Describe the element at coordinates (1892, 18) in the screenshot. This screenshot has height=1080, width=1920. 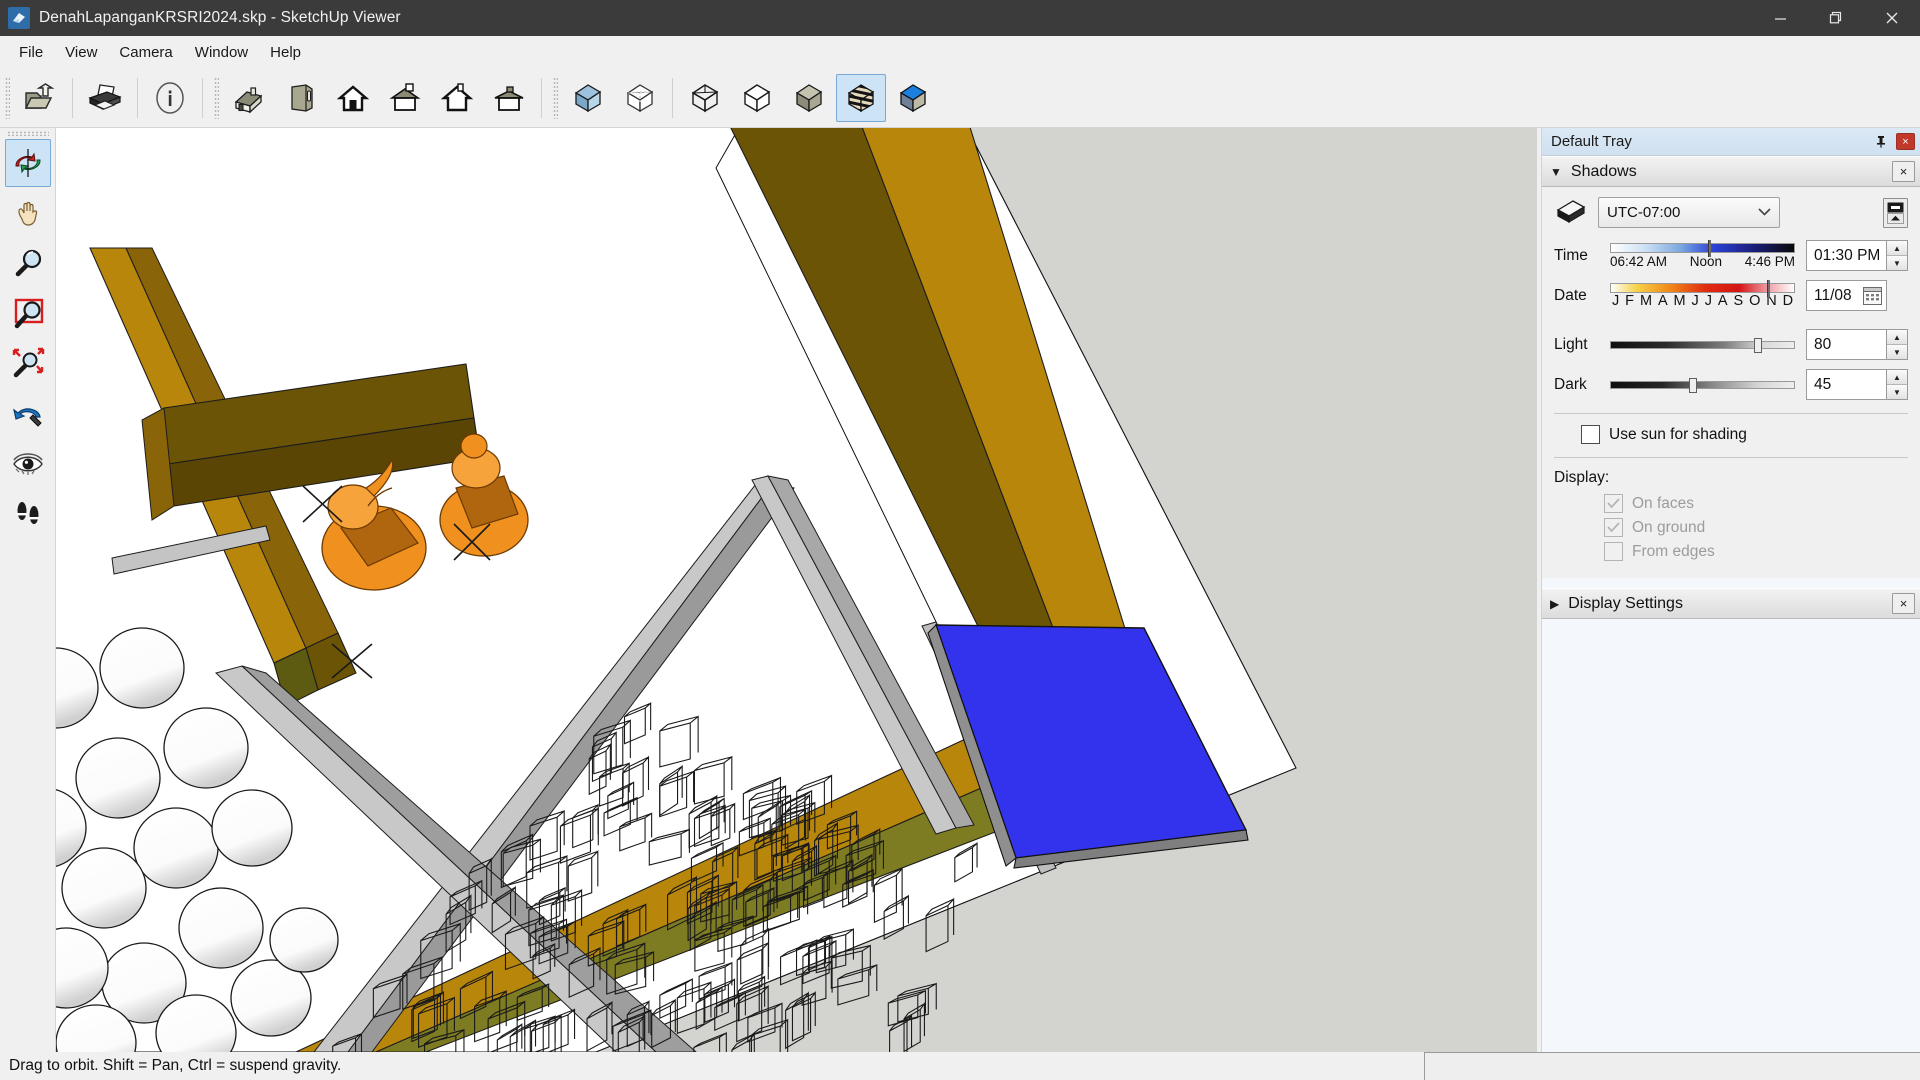
I see `close-button` at that location.